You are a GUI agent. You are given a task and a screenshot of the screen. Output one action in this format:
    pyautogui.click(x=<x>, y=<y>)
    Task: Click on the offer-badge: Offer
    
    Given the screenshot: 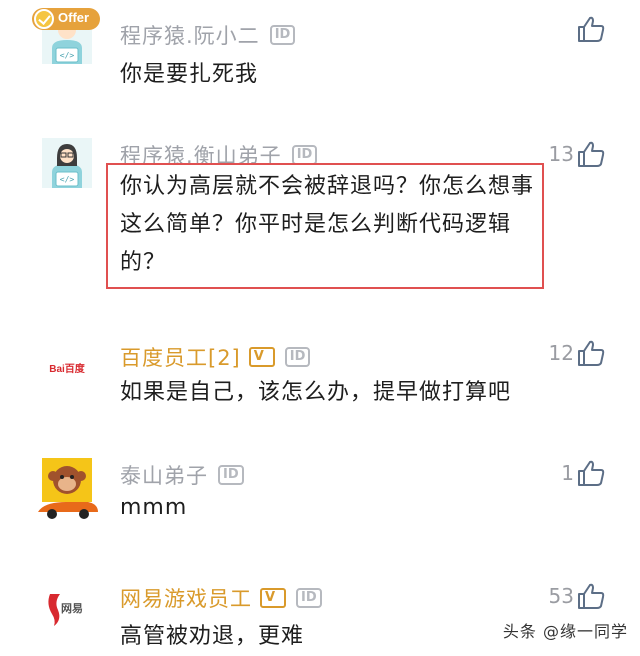 What is the action you would take?
    pyautogui.click(x=66, y=19)
    